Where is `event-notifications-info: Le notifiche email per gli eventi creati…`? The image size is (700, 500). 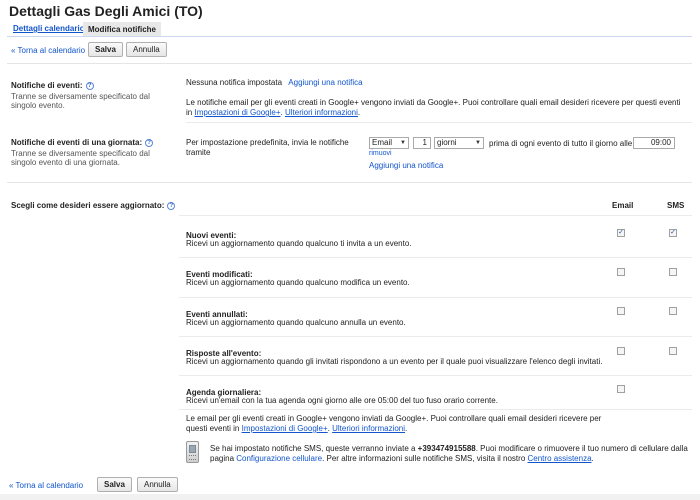
event-notifications-info: Le notifiche email per gli eventi creati… is located at coordinates (433, 107).